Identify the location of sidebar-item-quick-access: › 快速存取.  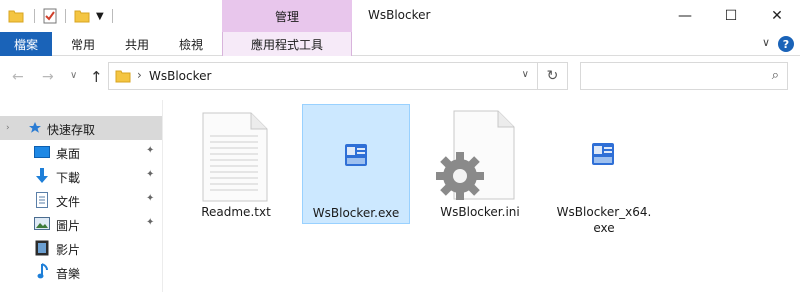
(81, 128).